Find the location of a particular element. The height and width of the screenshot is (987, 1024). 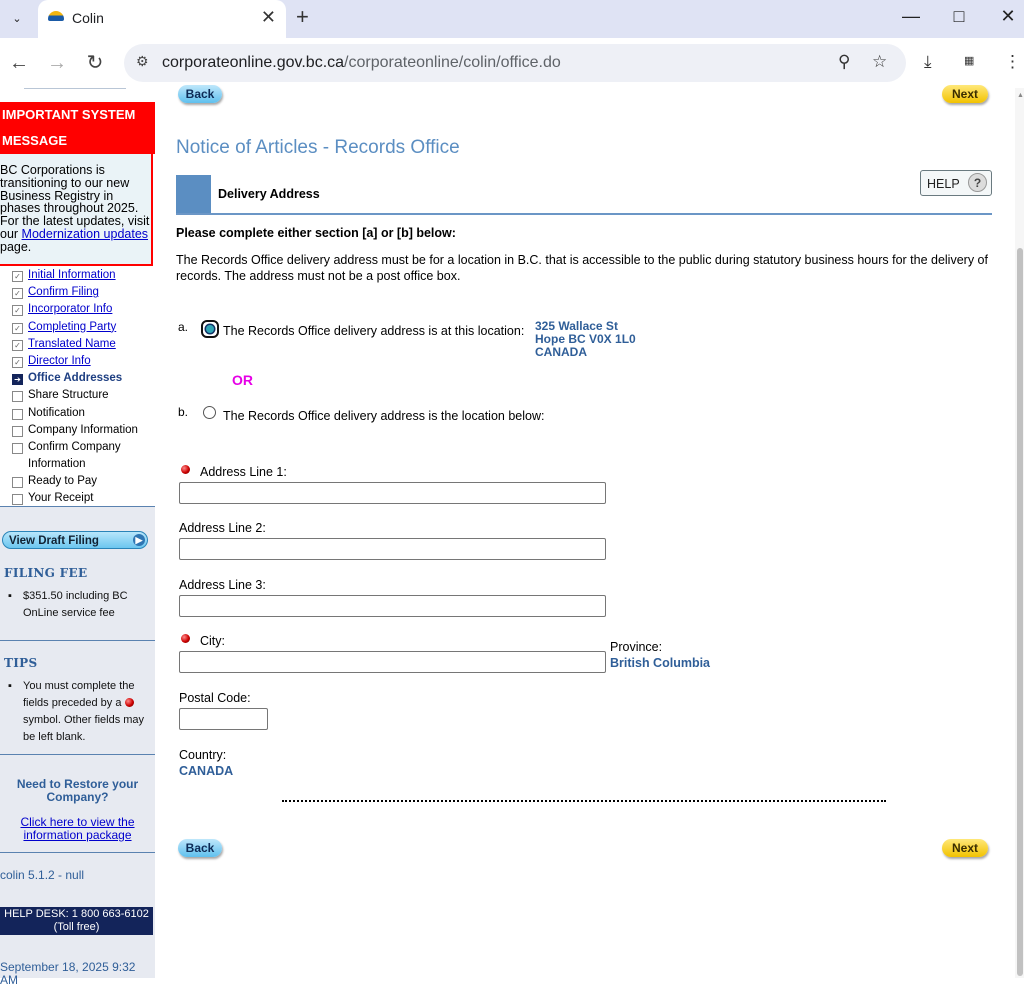

back-button: Back is located at coordinates (200, 94).